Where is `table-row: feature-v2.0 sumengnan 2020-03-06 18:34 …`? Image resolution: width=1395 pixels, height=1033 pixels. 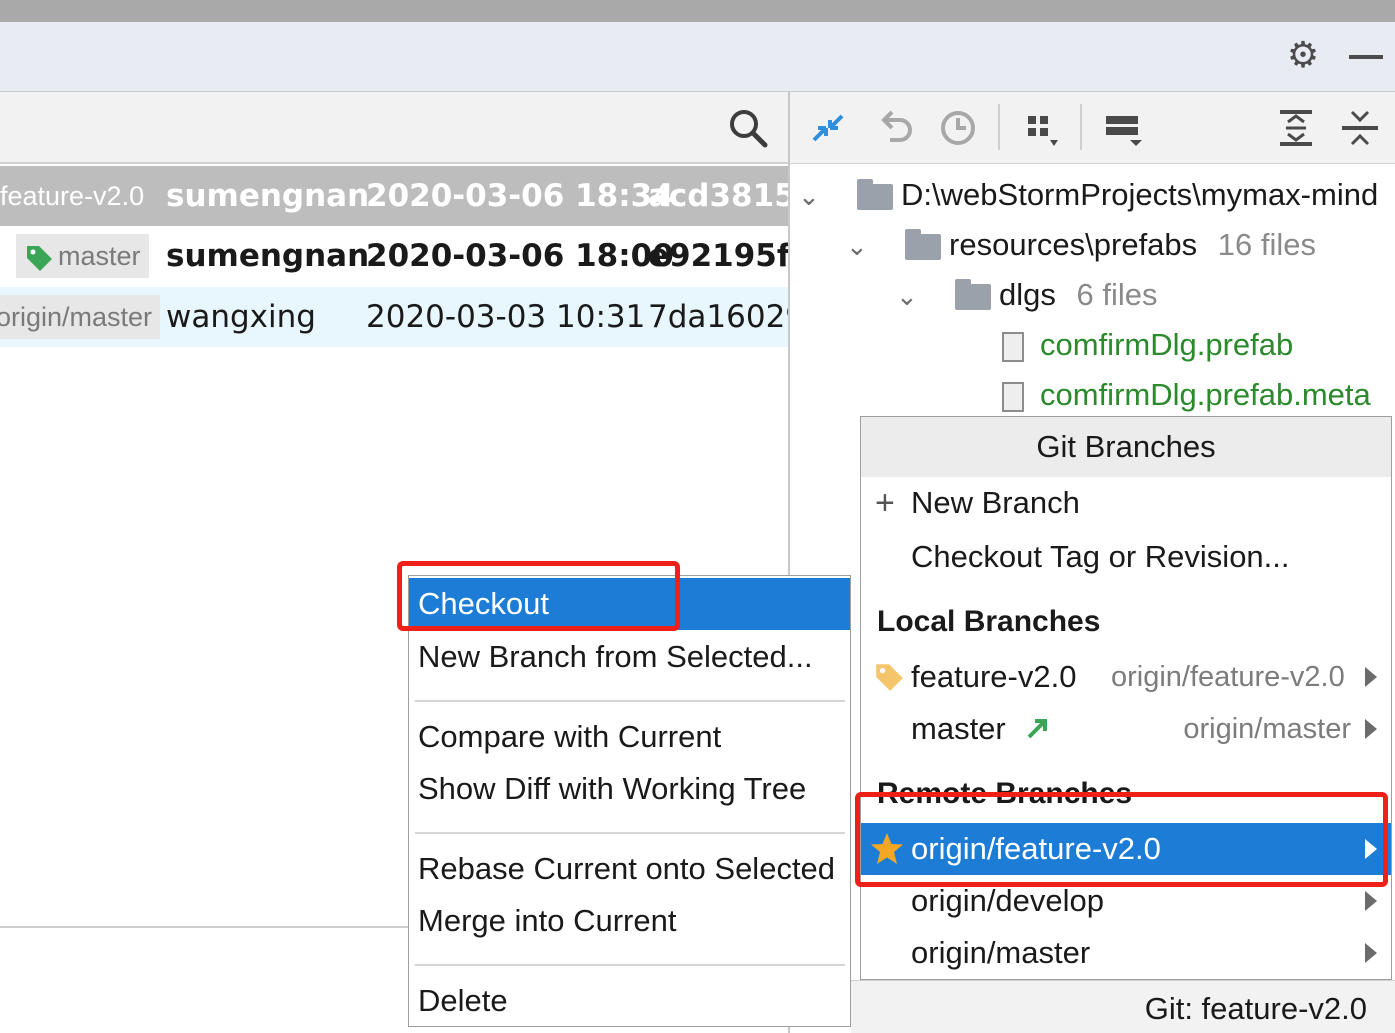
table-row: feature-v2.0 sumengnan 2020-03-06 18:34 … is located at coordinates (394, 196).